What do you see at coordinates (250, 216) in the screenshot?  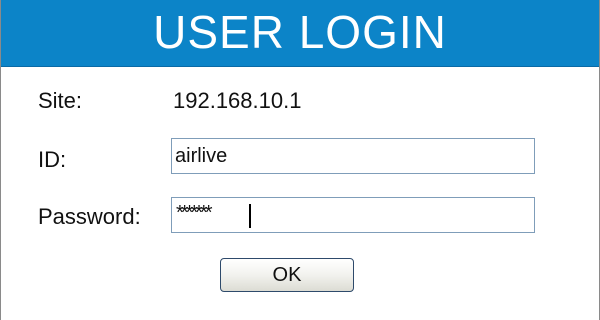 I see `text-caret` at bounding box center [250, 216].